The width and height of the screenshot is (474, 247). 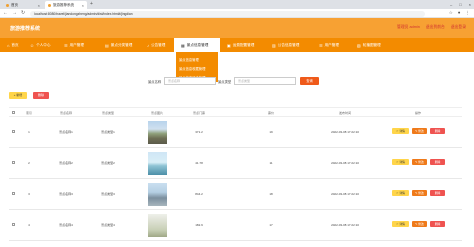 I want to click on row-name: 景点名称1, so click(x=66, y=132).